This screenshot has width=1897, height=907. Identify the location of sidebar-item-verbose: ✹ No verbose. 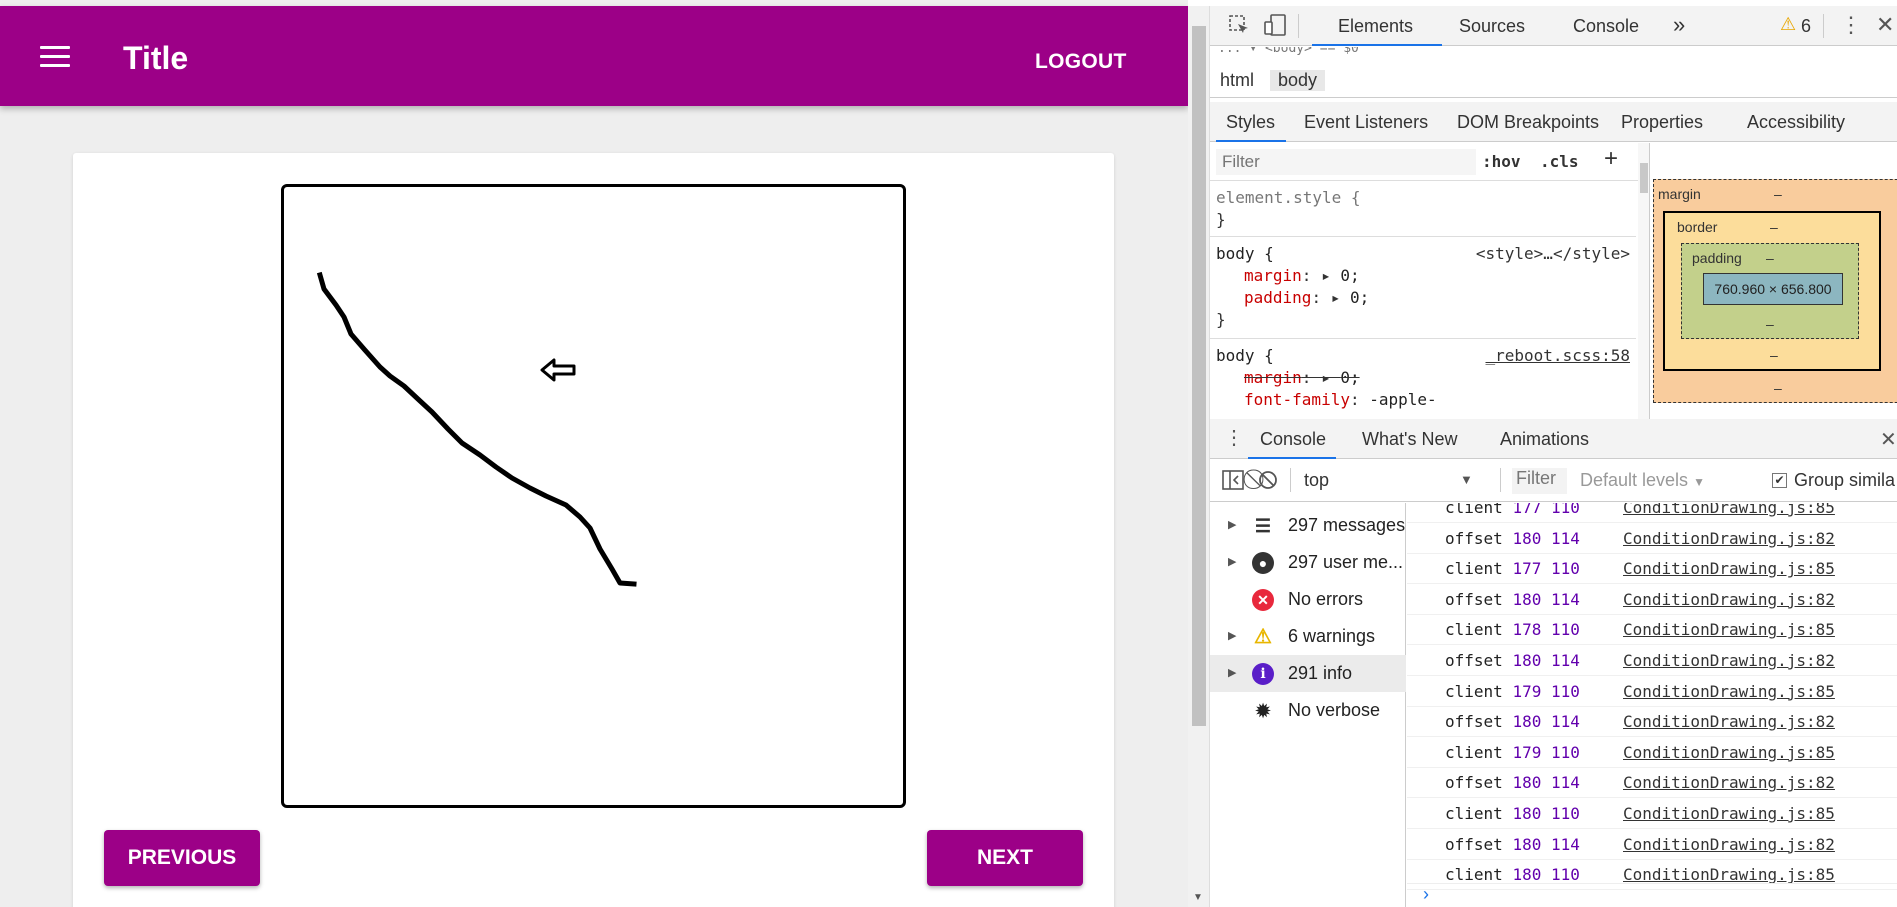
(1308, 710).